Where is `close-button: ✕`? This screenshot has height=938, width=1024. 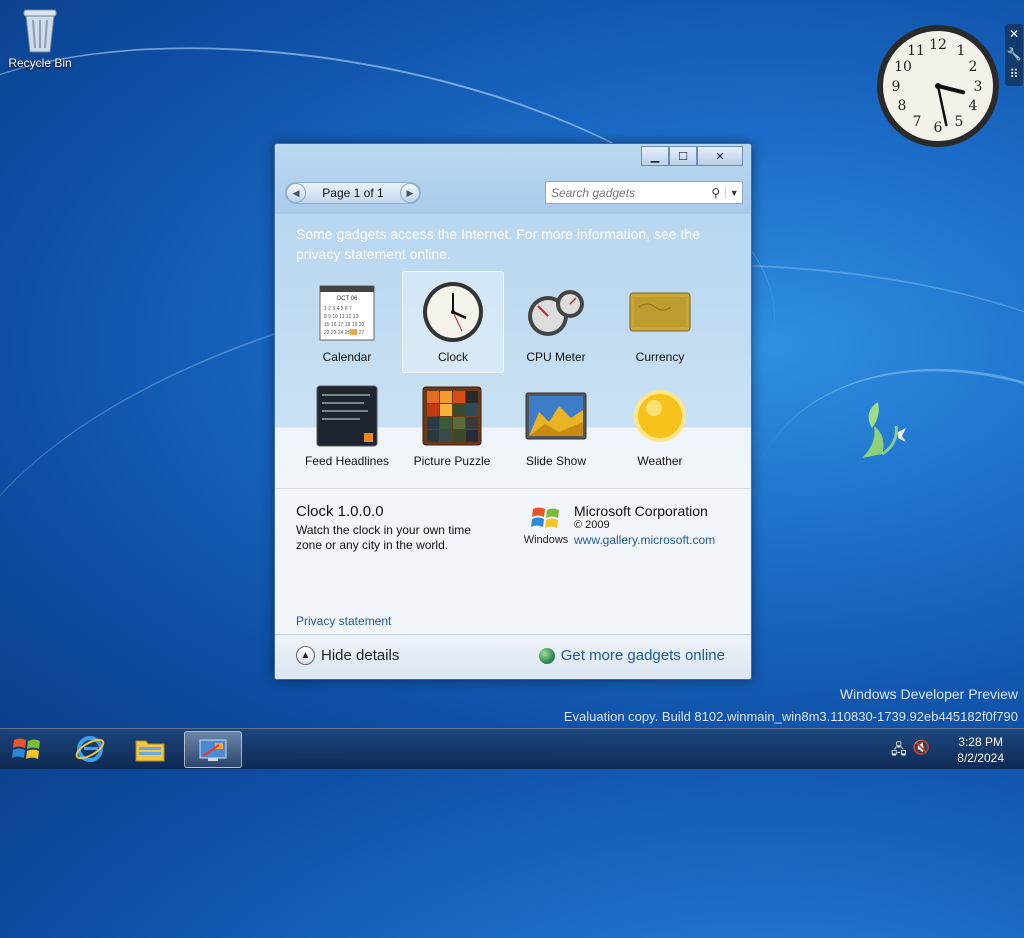
close-button: ✕ is located at coordinates (720, 156).